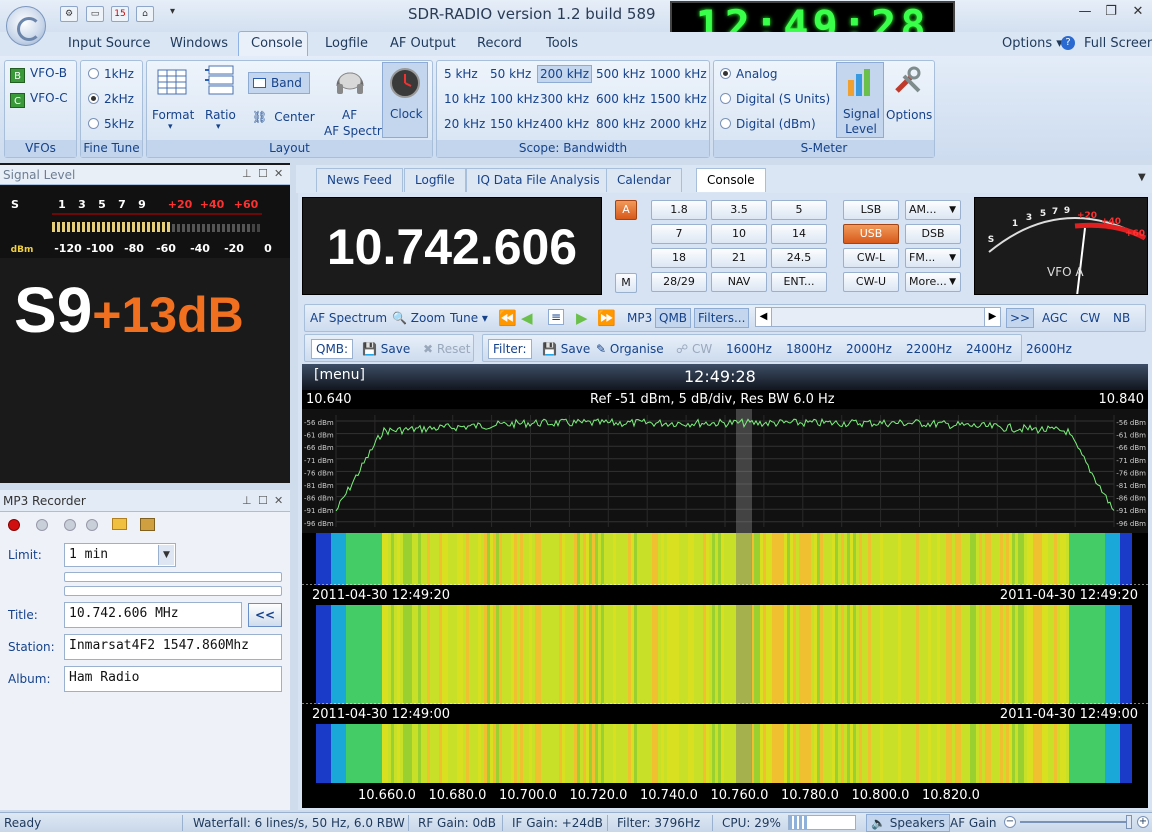  Describe the element at coordinates (556, 317) in the screenshot. I see `list-icon: ≡` at that location.